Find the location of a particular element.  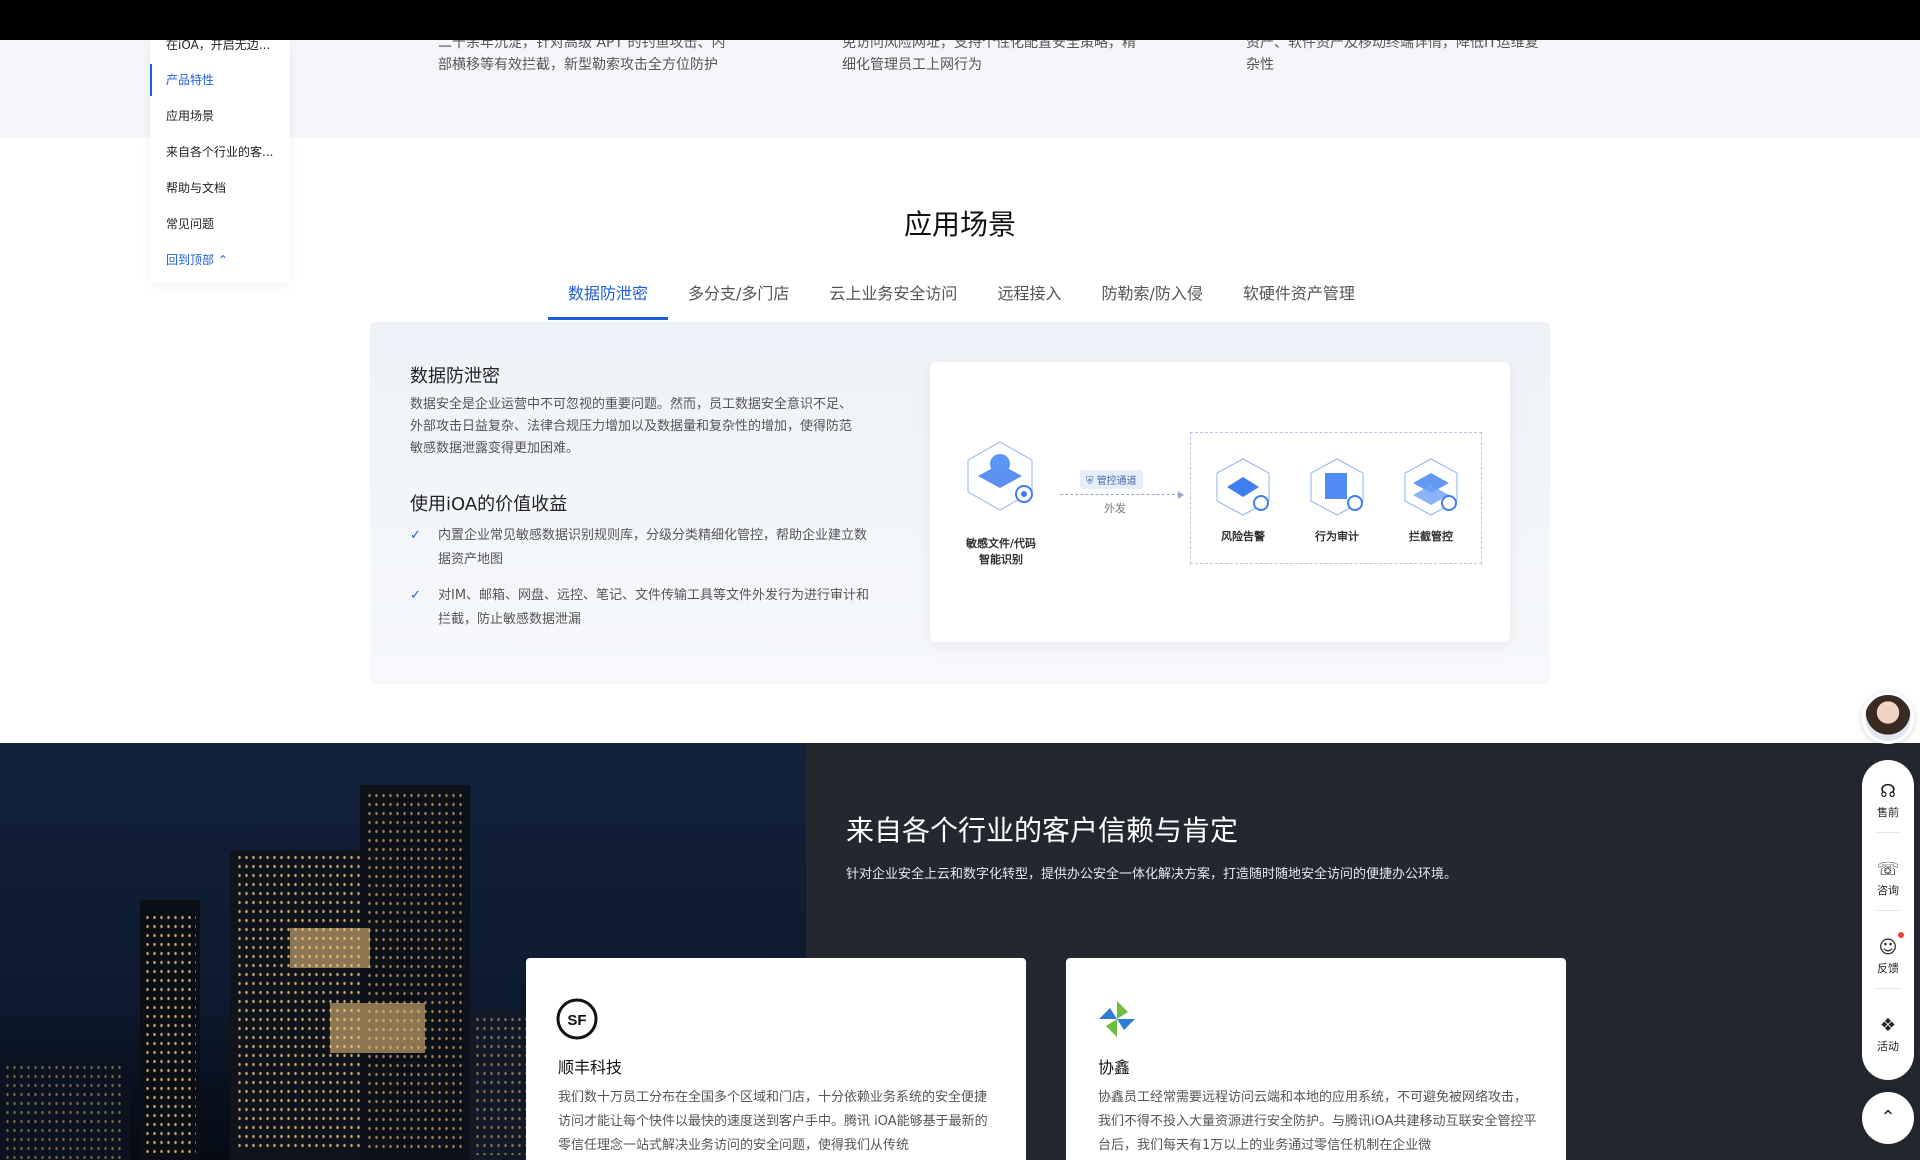

headset-icon: ☊ is located at coordinates (1888, 791).